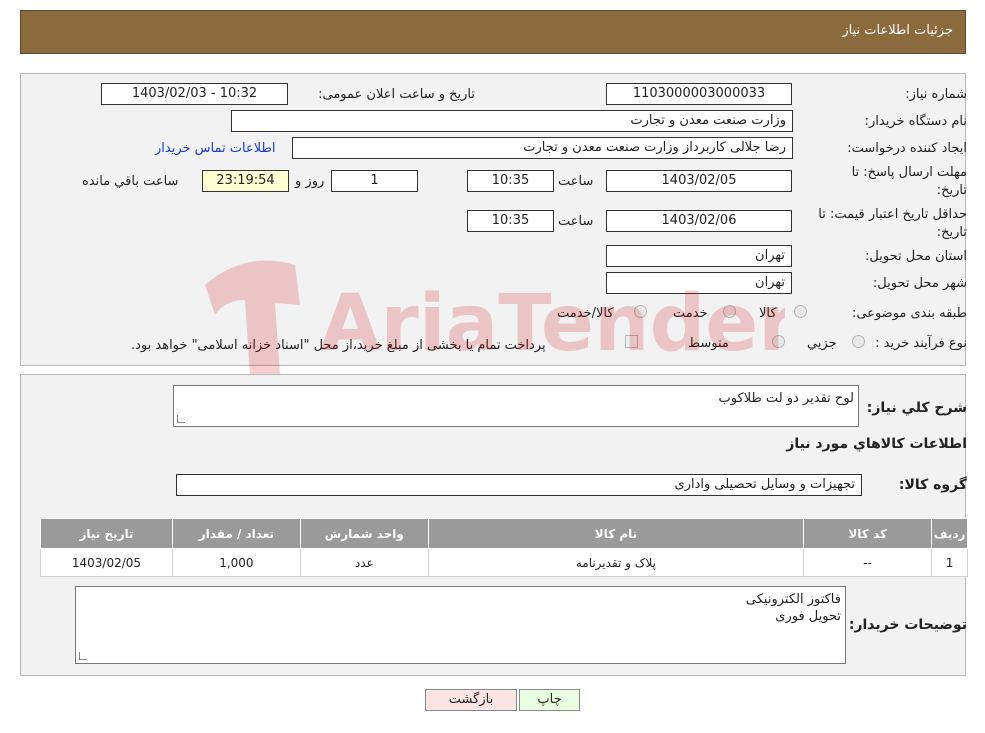 The width and height of the screenshot is (985, 733). Describe the element at coordinates (699, 283) in the screenshot. I see `city-field: تهران` at that location.